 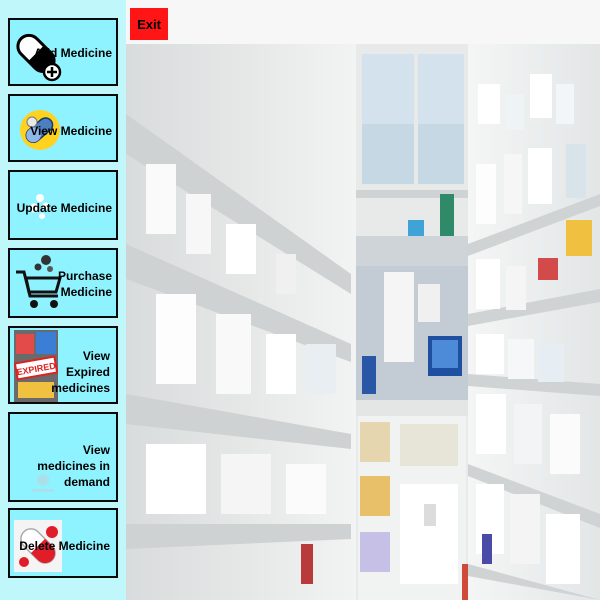 I want to click on update-medicine-button: Update Medicine, so click(x=63, y=205).